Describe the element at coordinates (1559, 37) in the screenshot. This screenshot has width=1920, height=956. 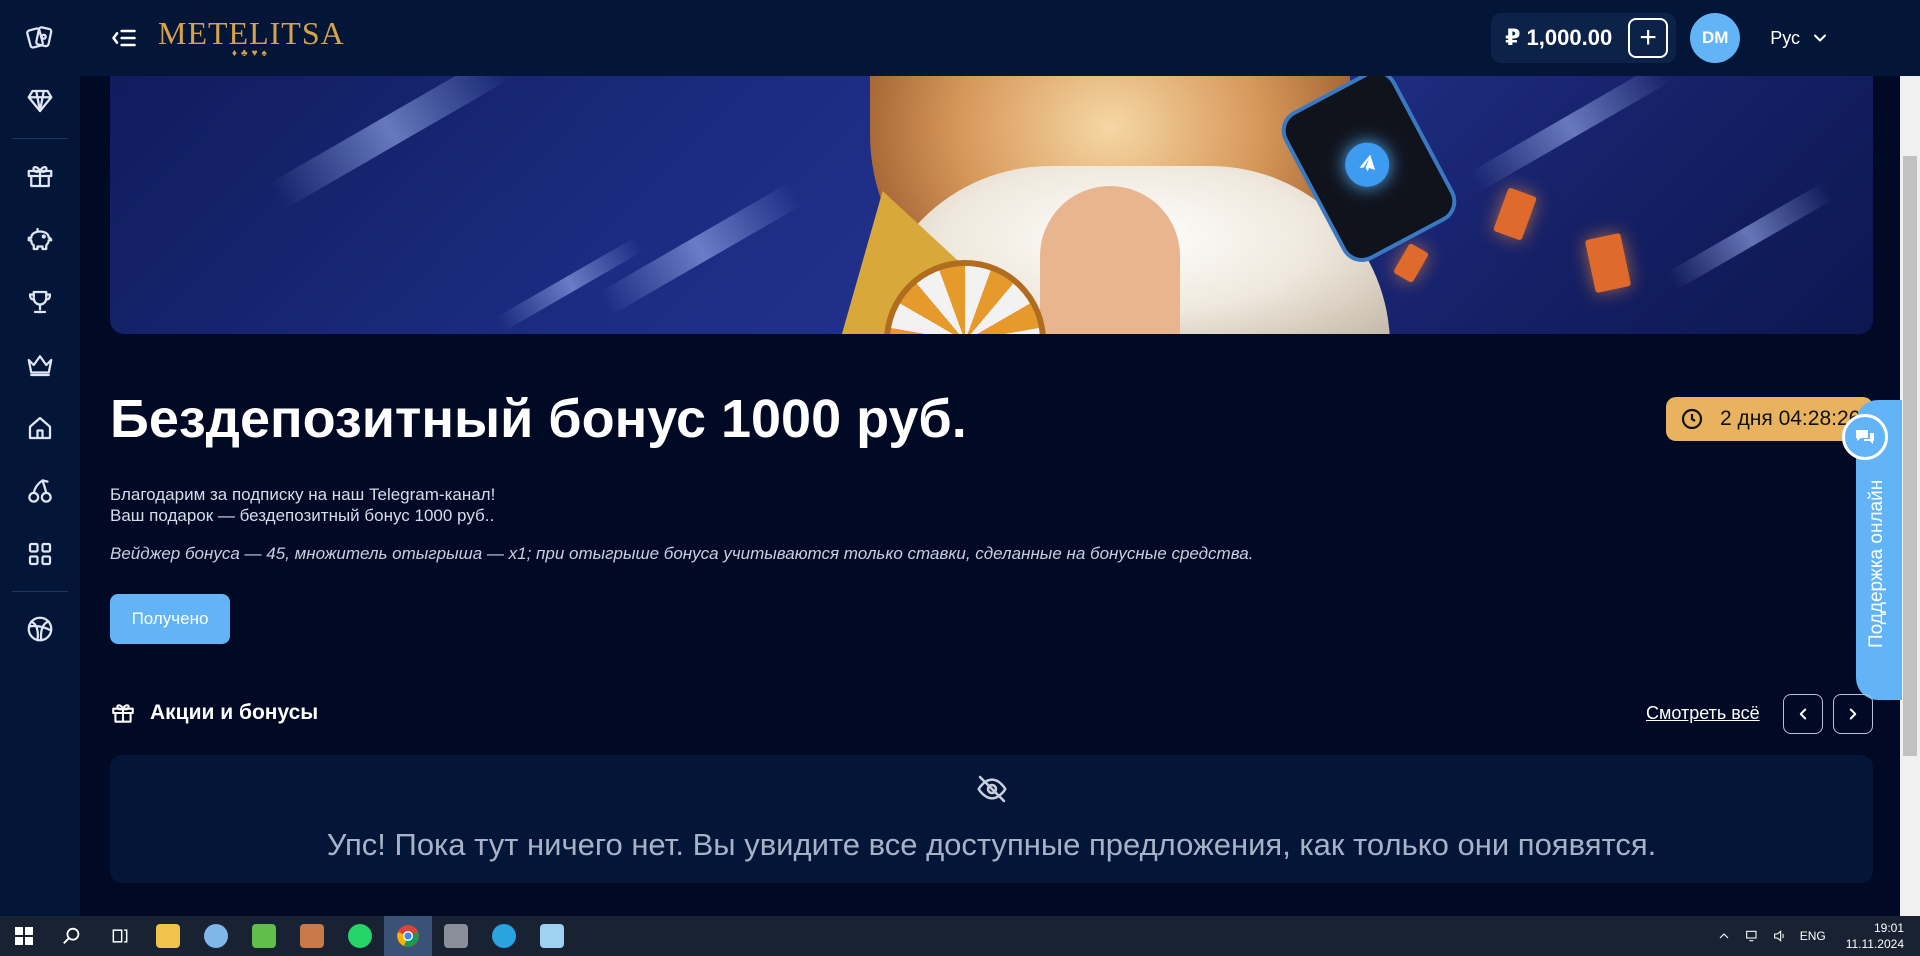
I see `balance-amount: ₽ 1,000.00` at that location.